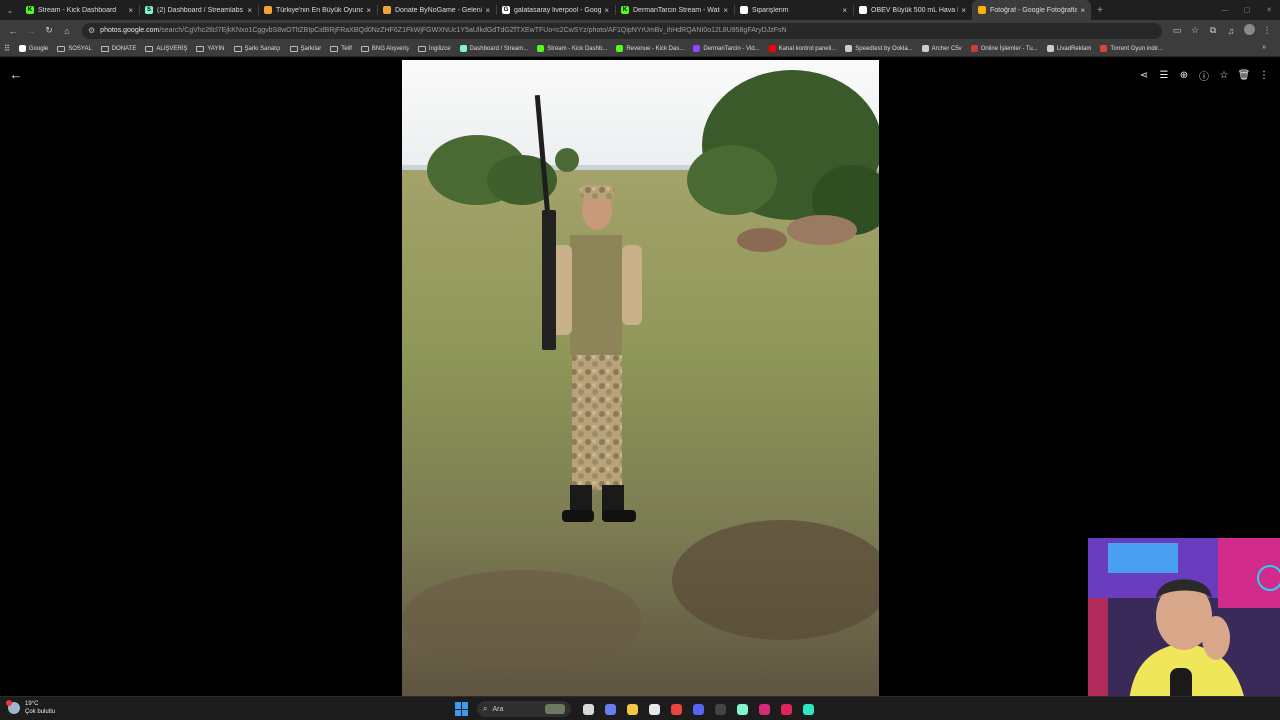 This screenshot has width=1280, height=720. I want to click on bookmarks-overflow-icon: », so click(1264, 47).